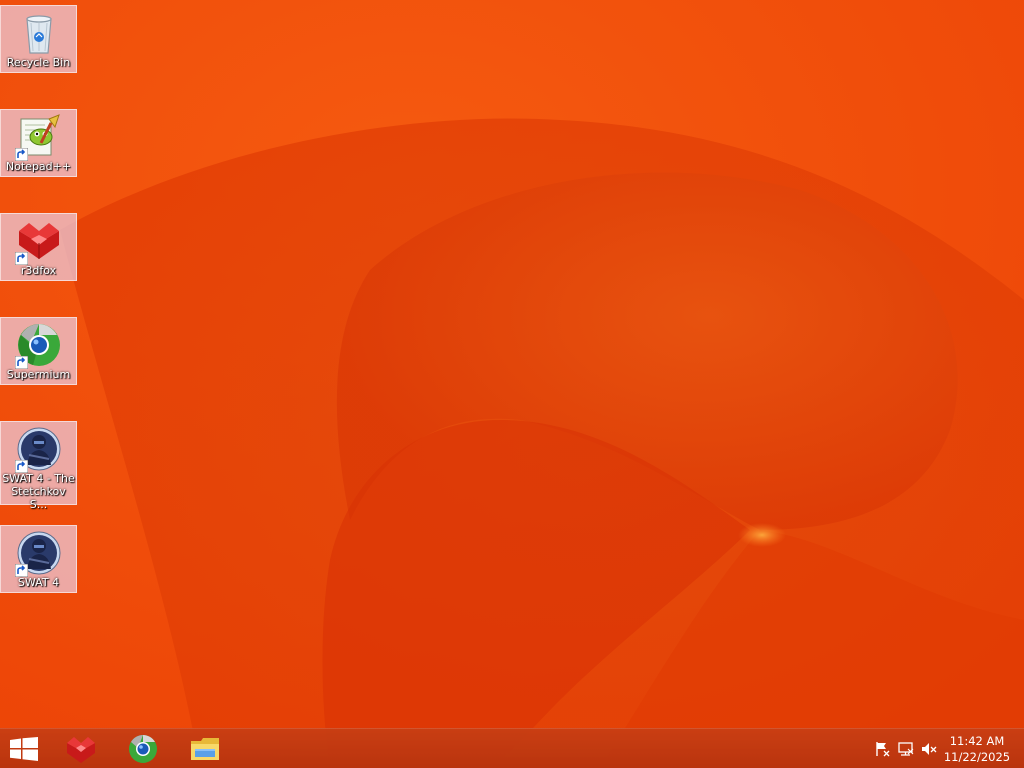  What do you see at coordinates (906, 749) in the screenshot?
I see `network-icon` at bounding box center [906, 749].